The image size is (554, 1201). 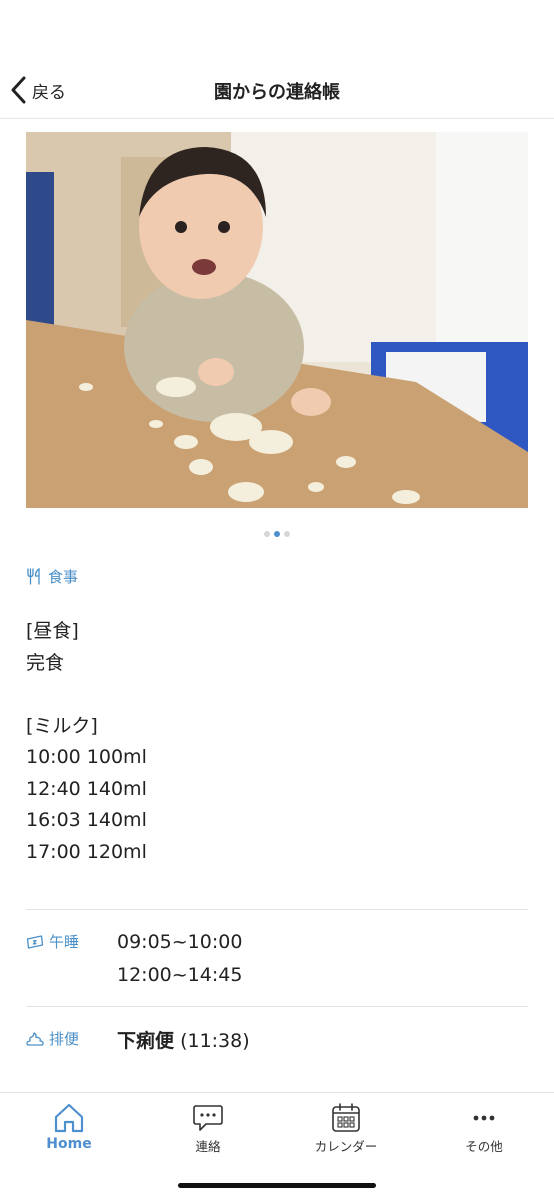 What do you see at coordinates (63, 577) in the screenshot?
I see `meal-label-text: 食事` at bounding box center [63, 577].